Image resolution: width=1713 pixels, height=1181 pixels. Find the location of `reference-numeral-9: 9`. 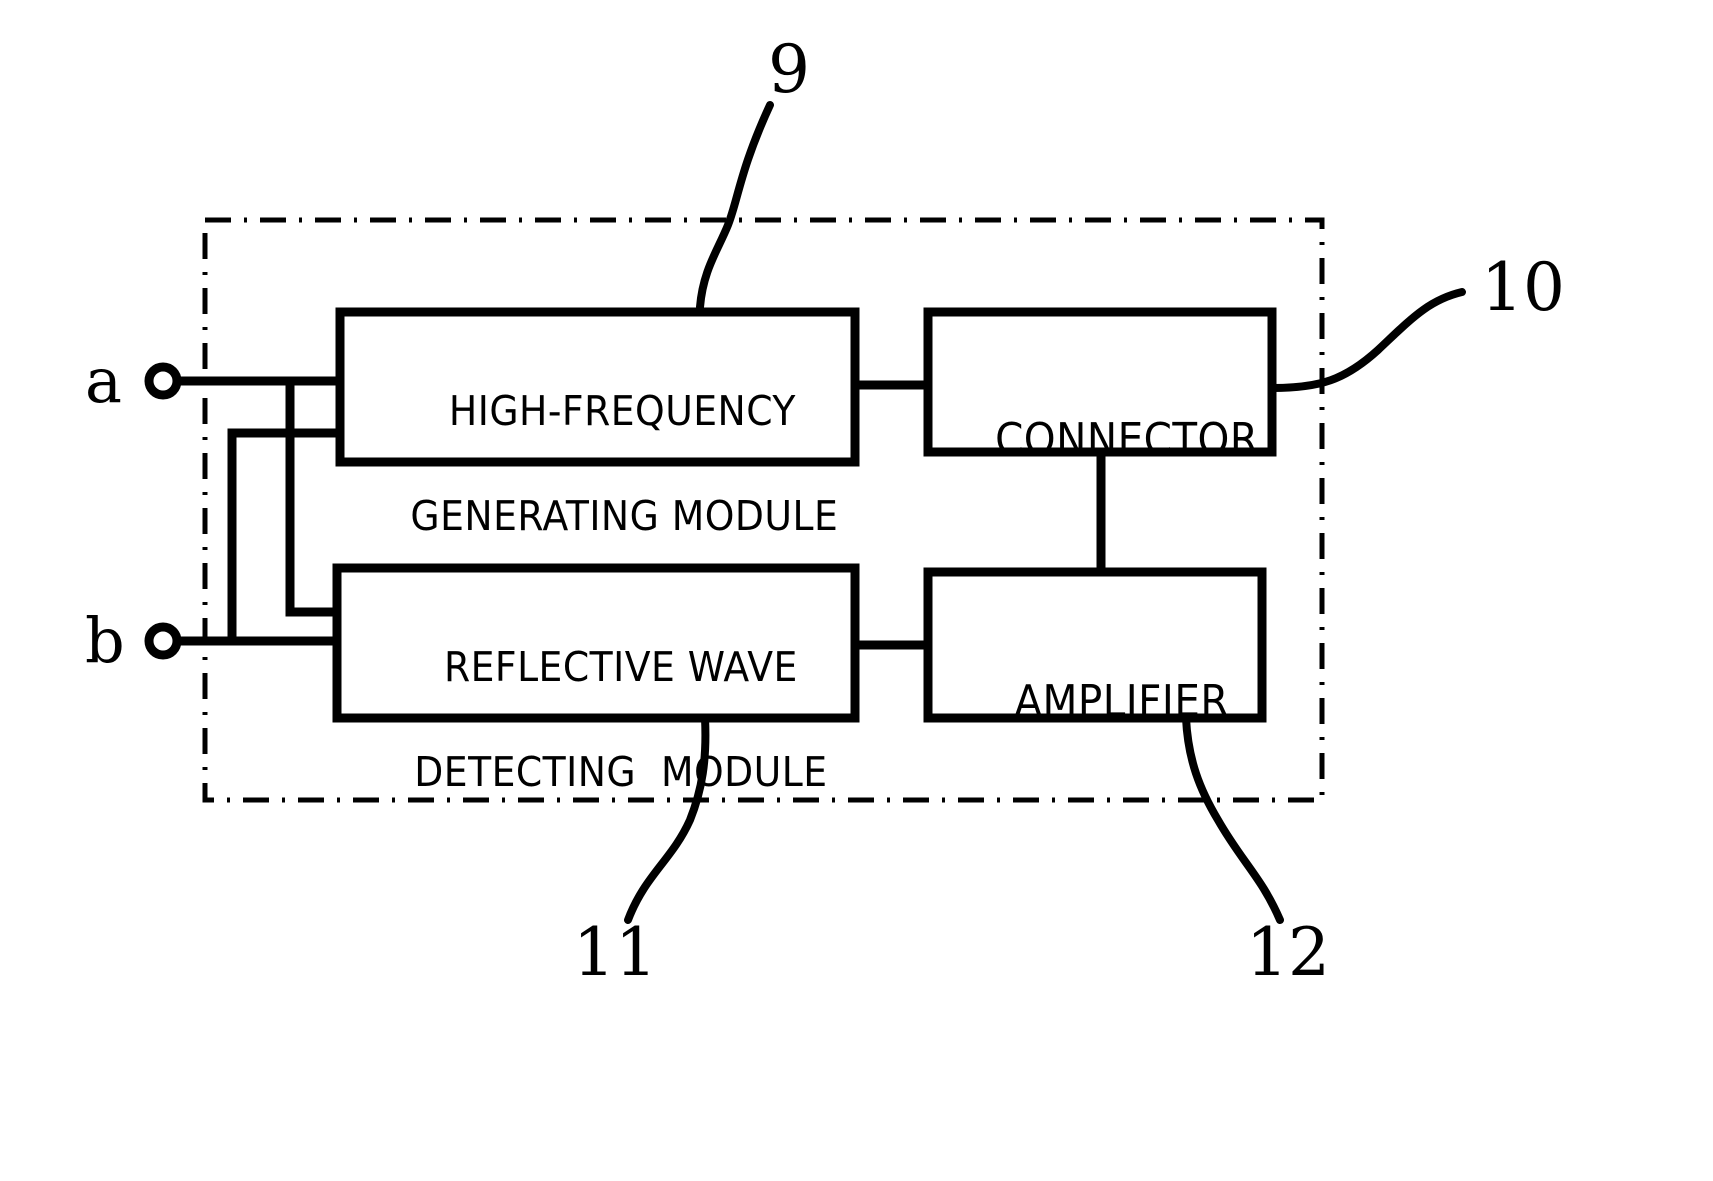

reference-numeral-9: 9 is located at coordinates (789, 69).